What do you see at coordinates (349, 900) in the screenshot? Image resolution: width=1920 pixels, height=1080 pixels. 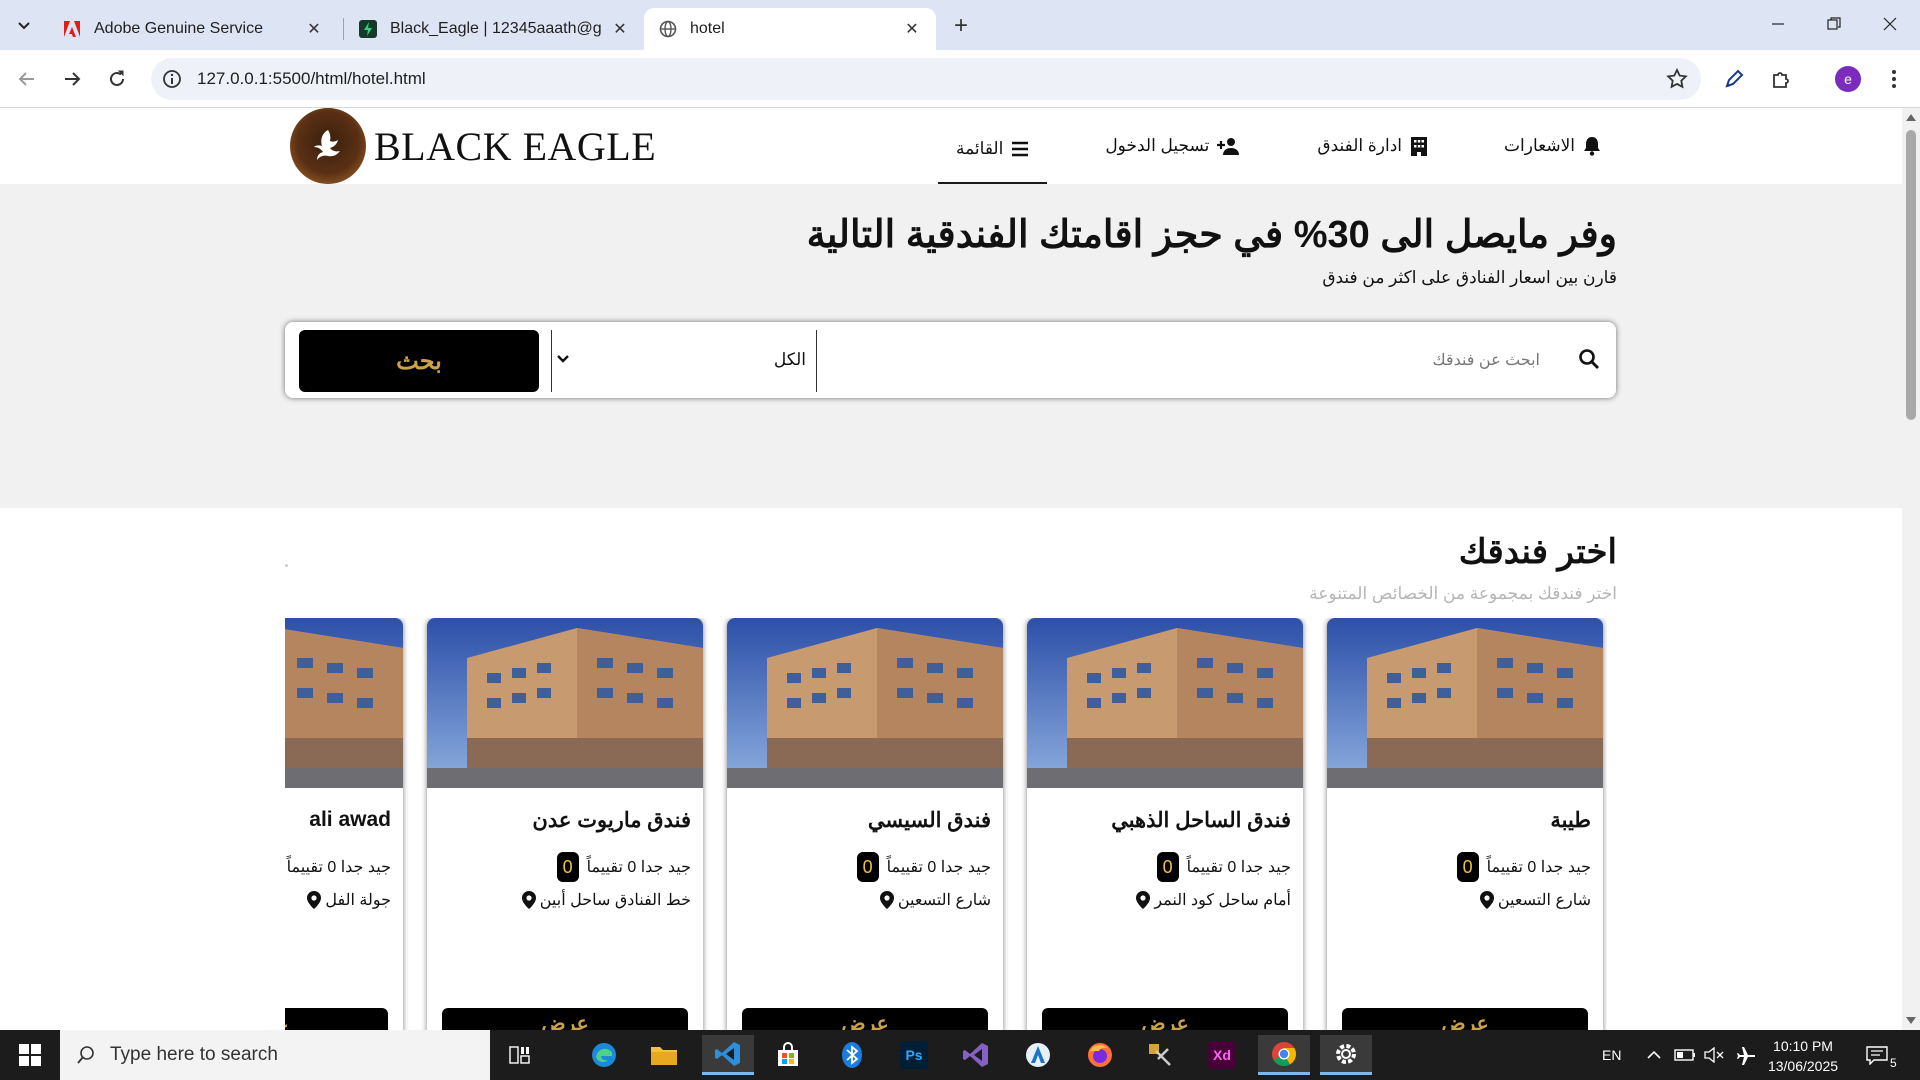 I see `hotel-location: جولة الفل` at bounding box center [349, 900].